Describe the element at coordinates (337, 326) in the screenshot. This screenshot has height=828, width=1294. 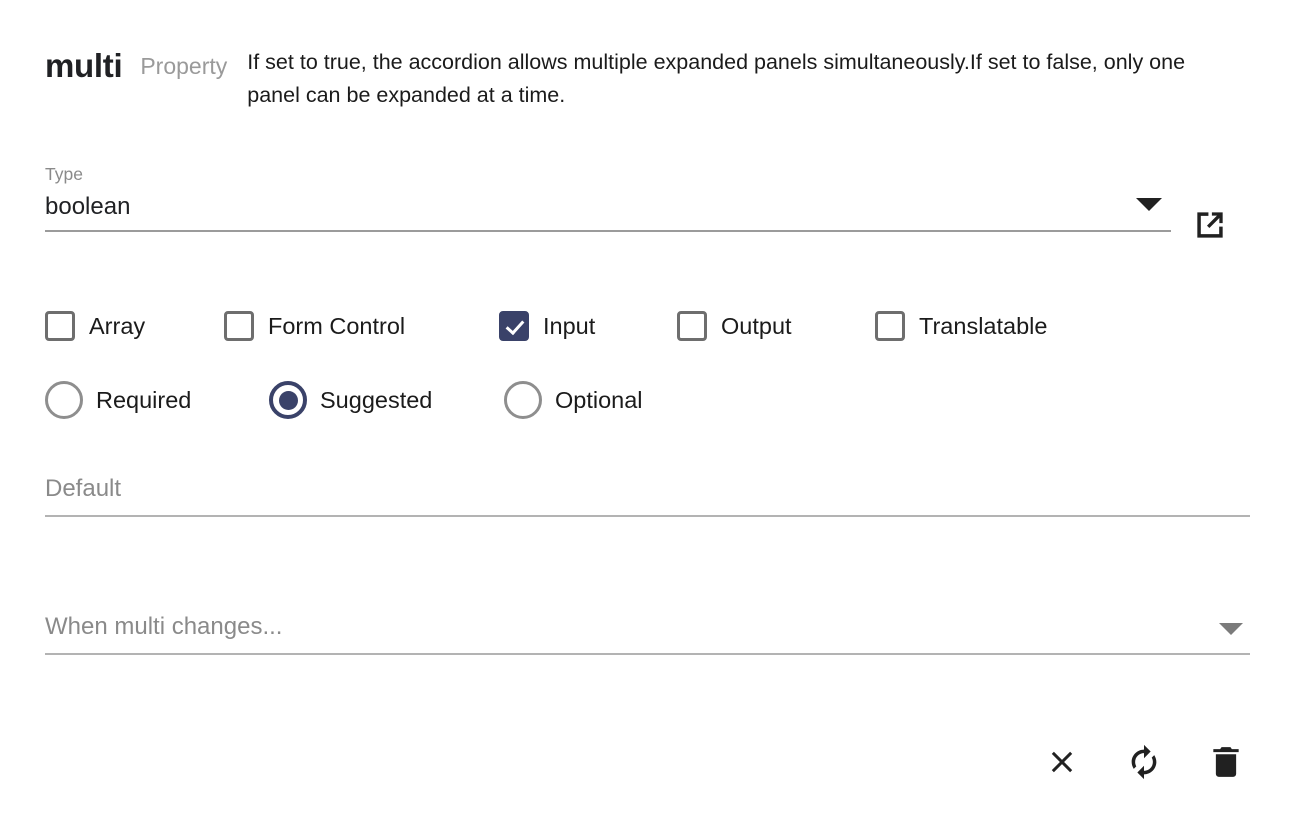
I see `checkbox-label-form-control: Form Control` at that location.